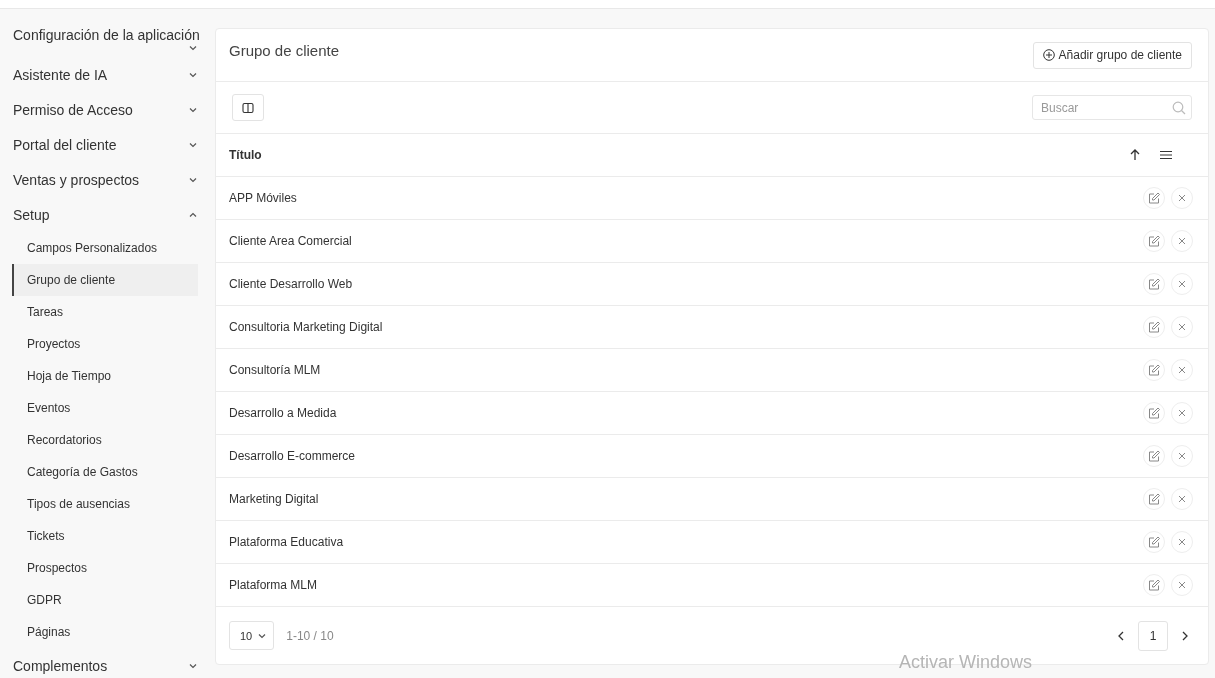 This screenshot has width=1215, height=678. What do you see at coordinates (105, 472) in the screenshot?
I see `submenu-item: Categoría de Gastos` at bounding box center [105, 472].